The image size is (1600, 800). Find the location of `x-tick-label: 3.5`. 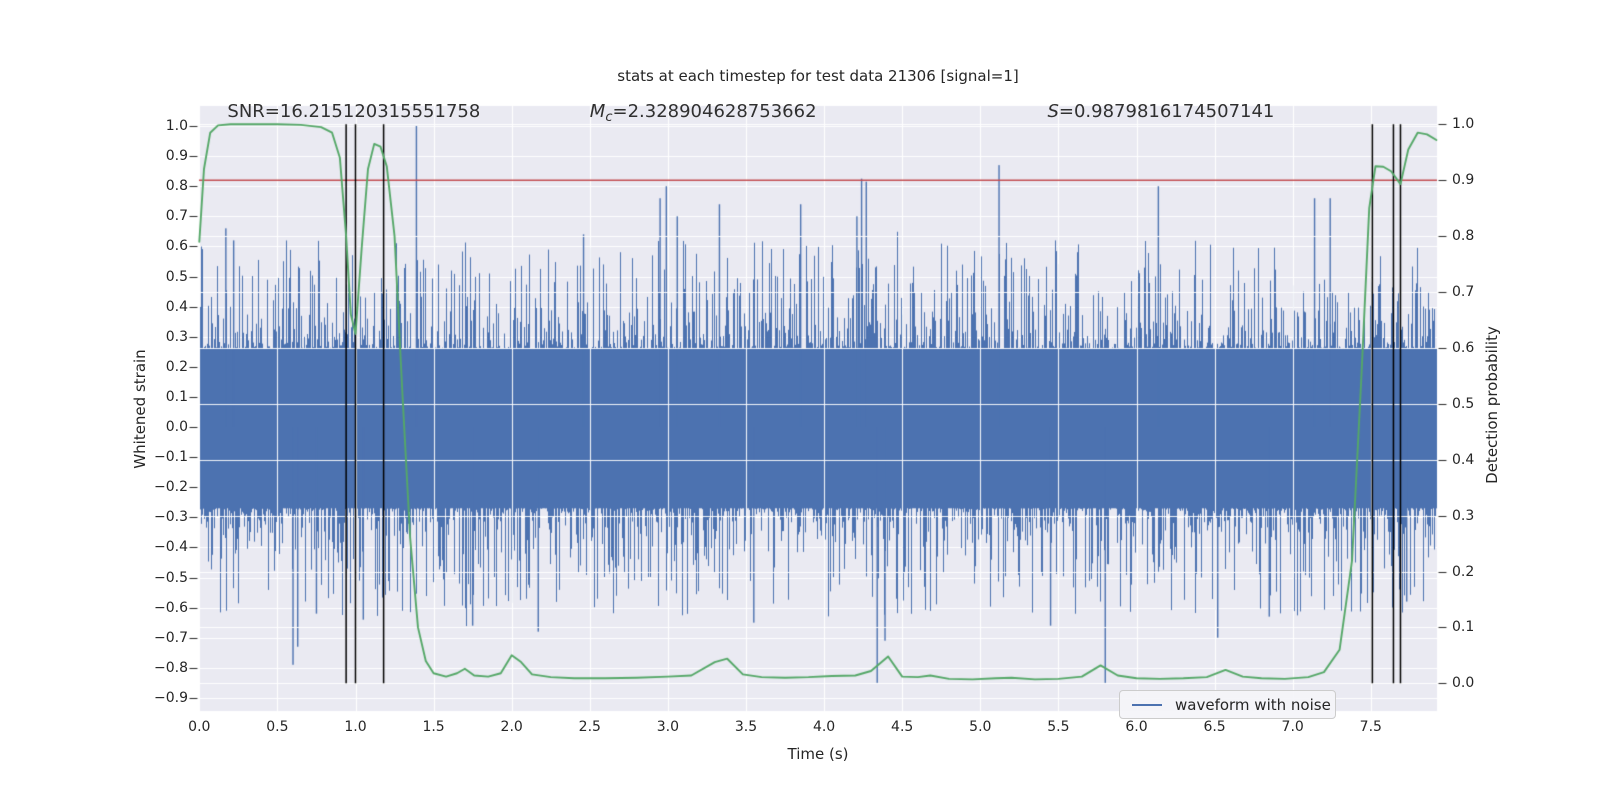

x-tick-label: 3.5 is located at coordinates (746, 727).